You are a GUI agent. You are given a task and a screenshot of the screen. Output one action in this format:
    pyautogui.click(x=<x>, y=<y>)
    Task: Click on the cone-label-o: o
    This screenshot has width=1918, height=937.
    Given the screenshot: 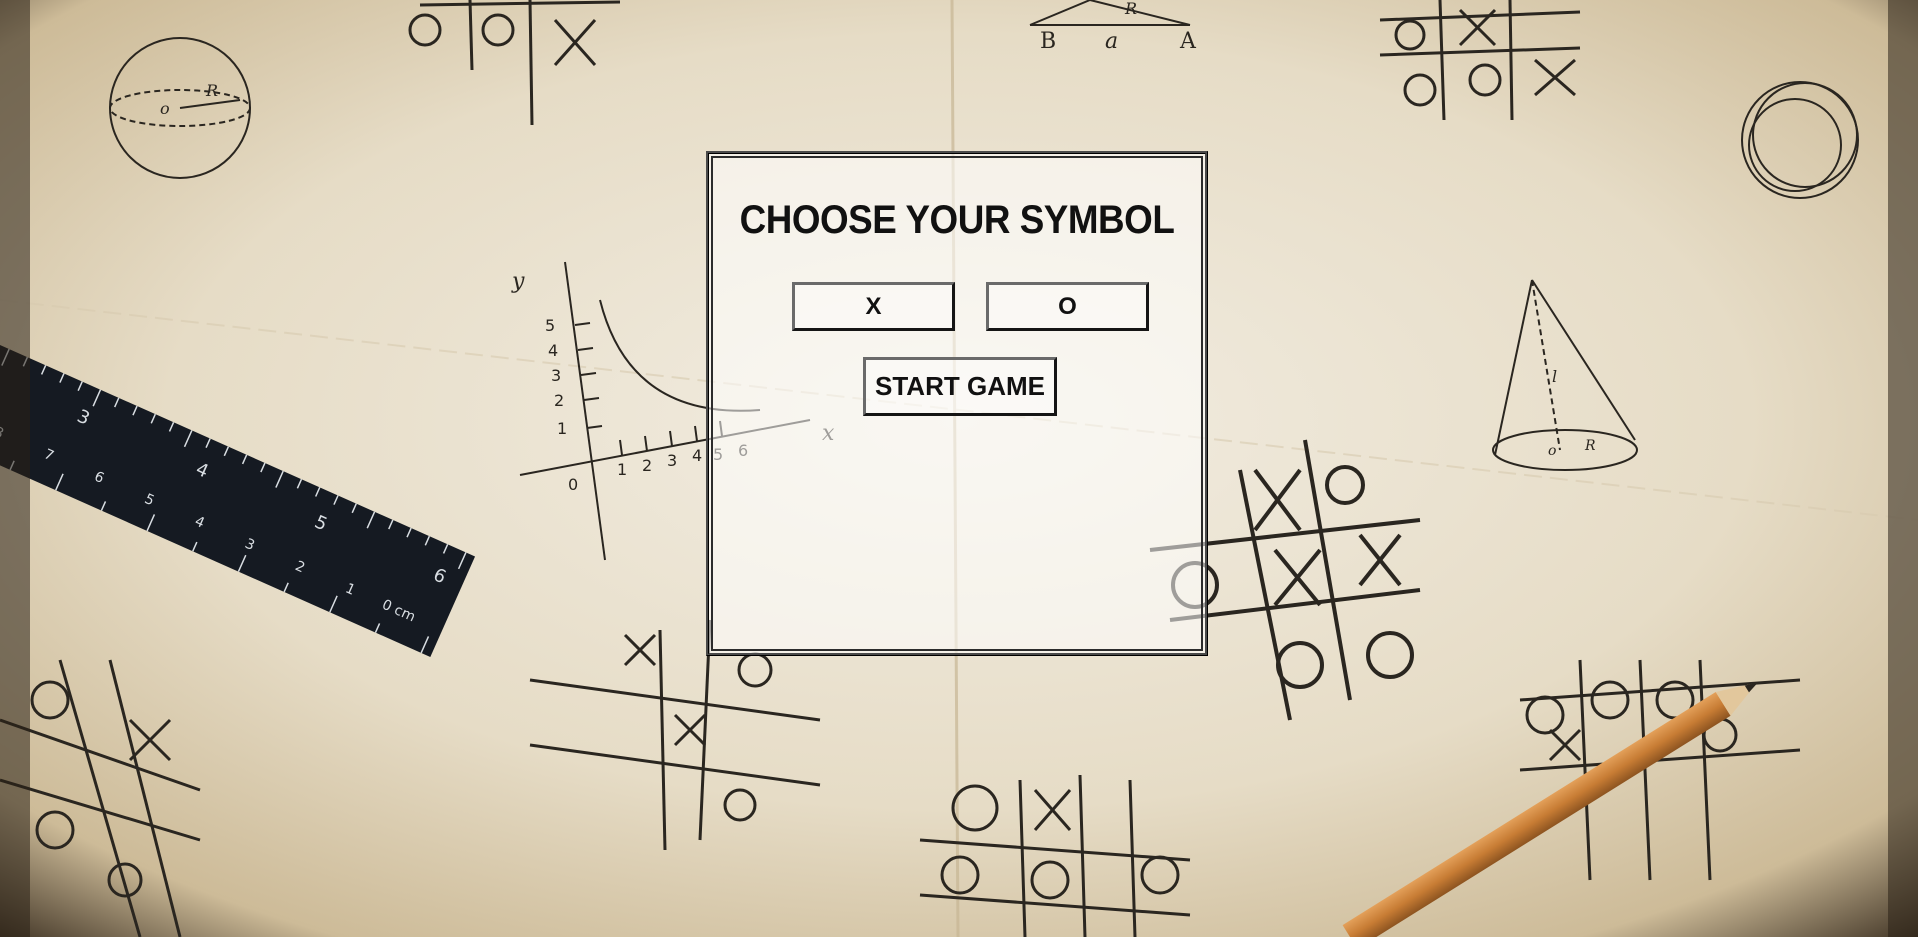 What is the action you would take?
    pyautogui.click(x=1552, y=451)
    